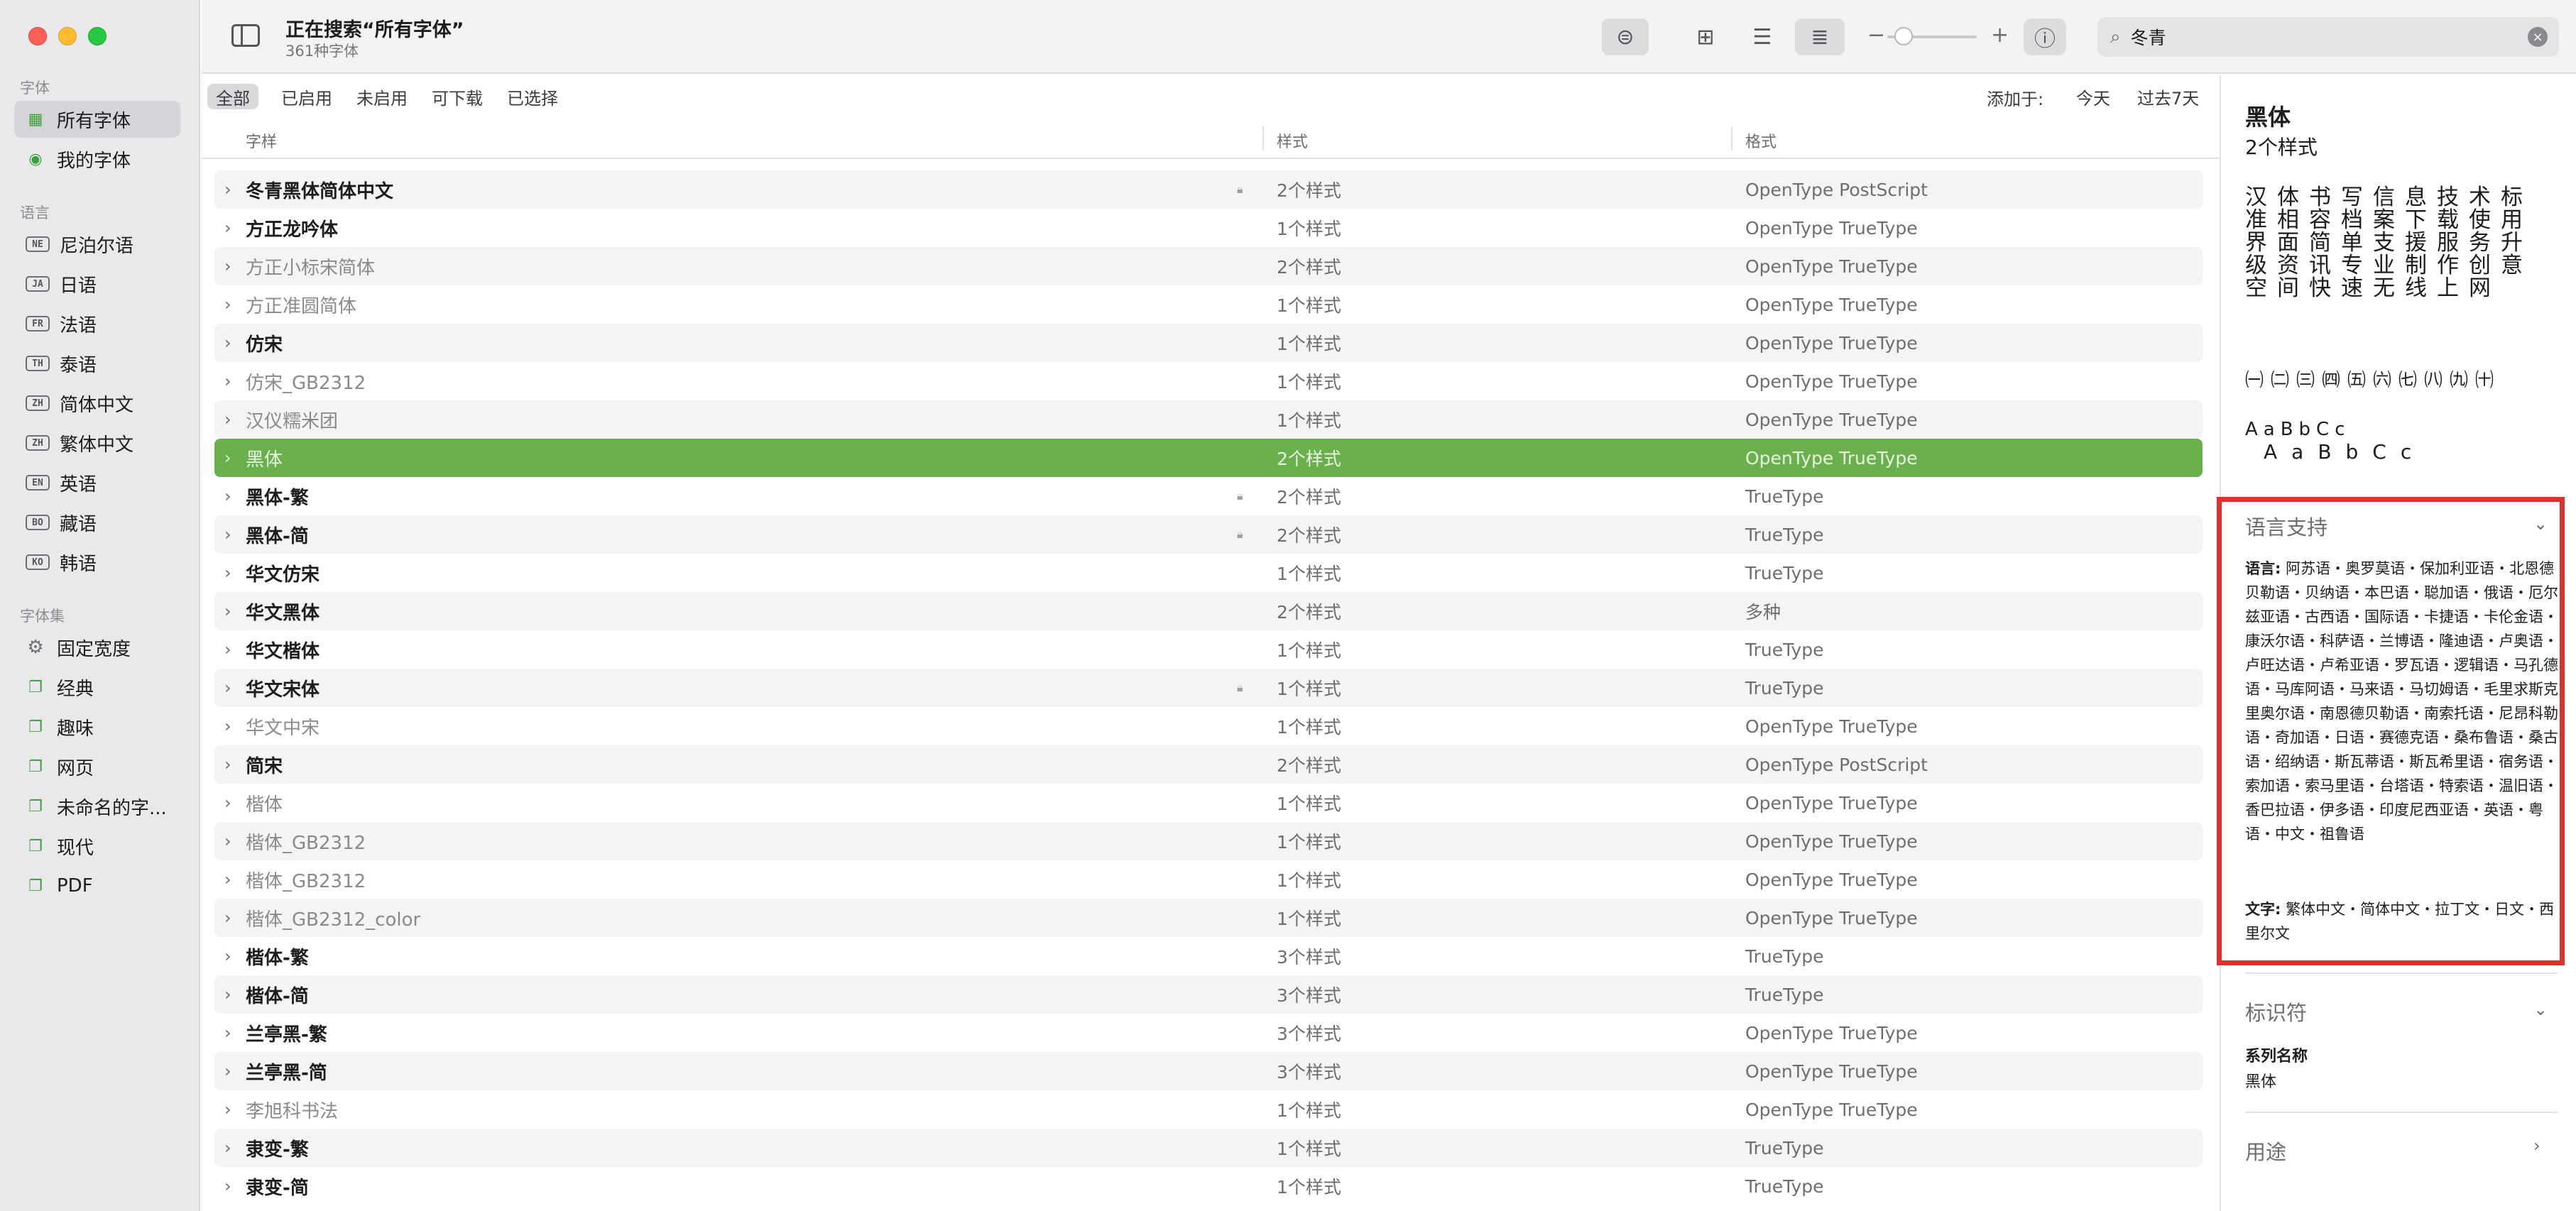 The image size is (2576, 1211). What do you see at coordinates (1761, 140) in the screenshot?
I see `column-header-format: 格式` at bounding box center [1761, 140].